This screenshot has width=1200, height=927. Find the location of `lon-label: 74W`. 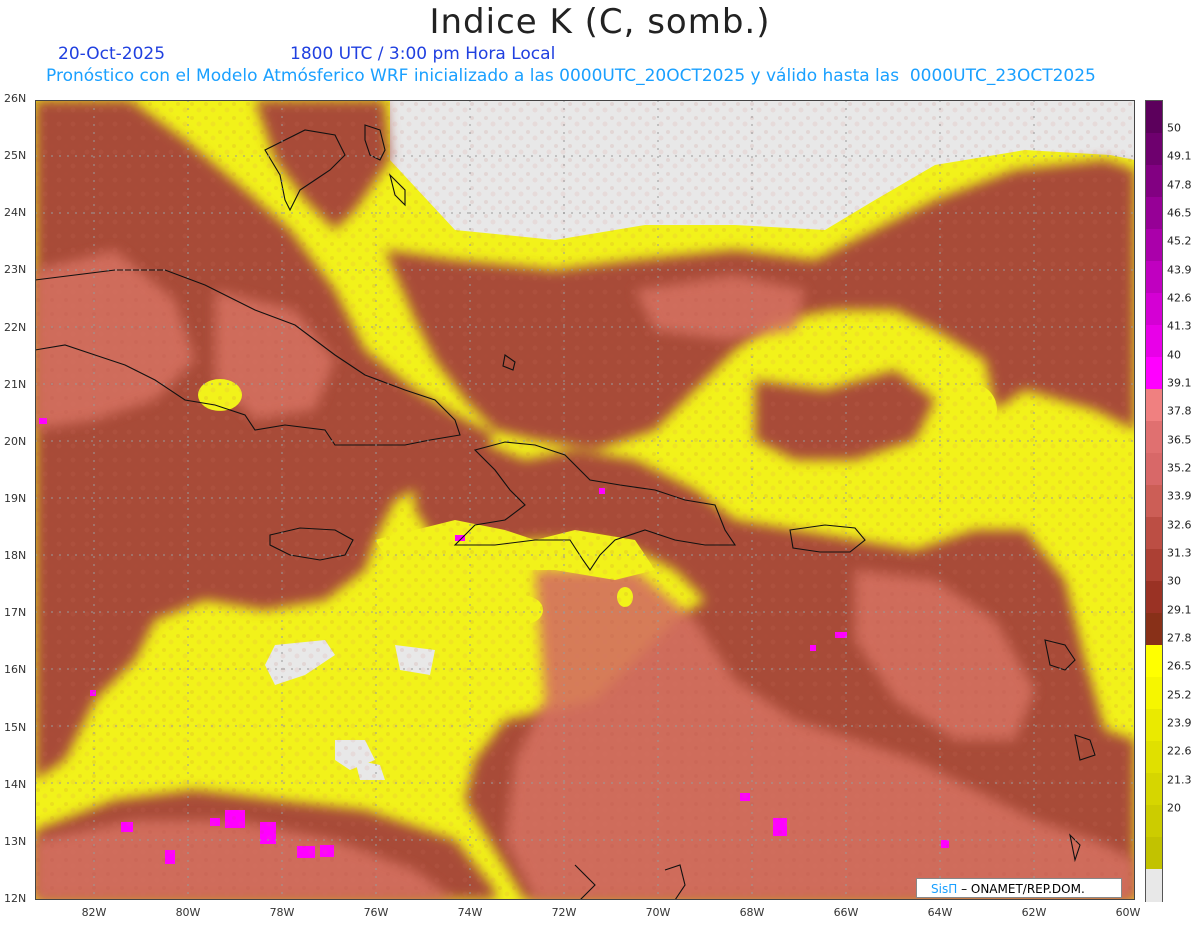

lon-label: 74W is located at coordinates (470, 912).